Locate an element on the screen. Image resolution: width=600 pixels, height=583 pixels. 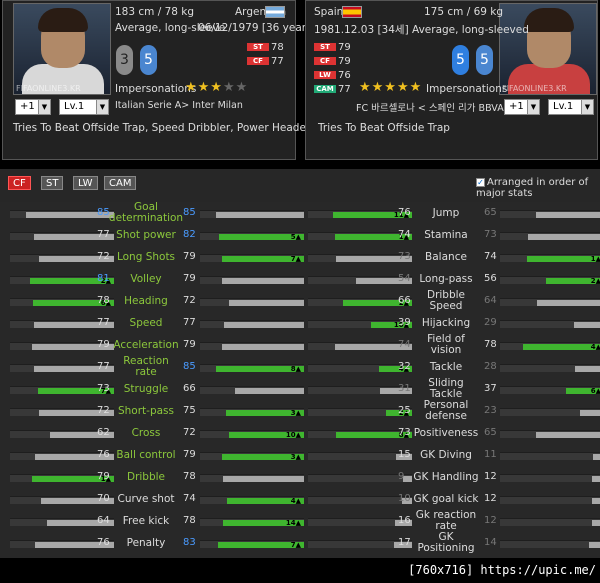
left-level-select: Lv.1 ▼ is located at coordinates (84, 107).